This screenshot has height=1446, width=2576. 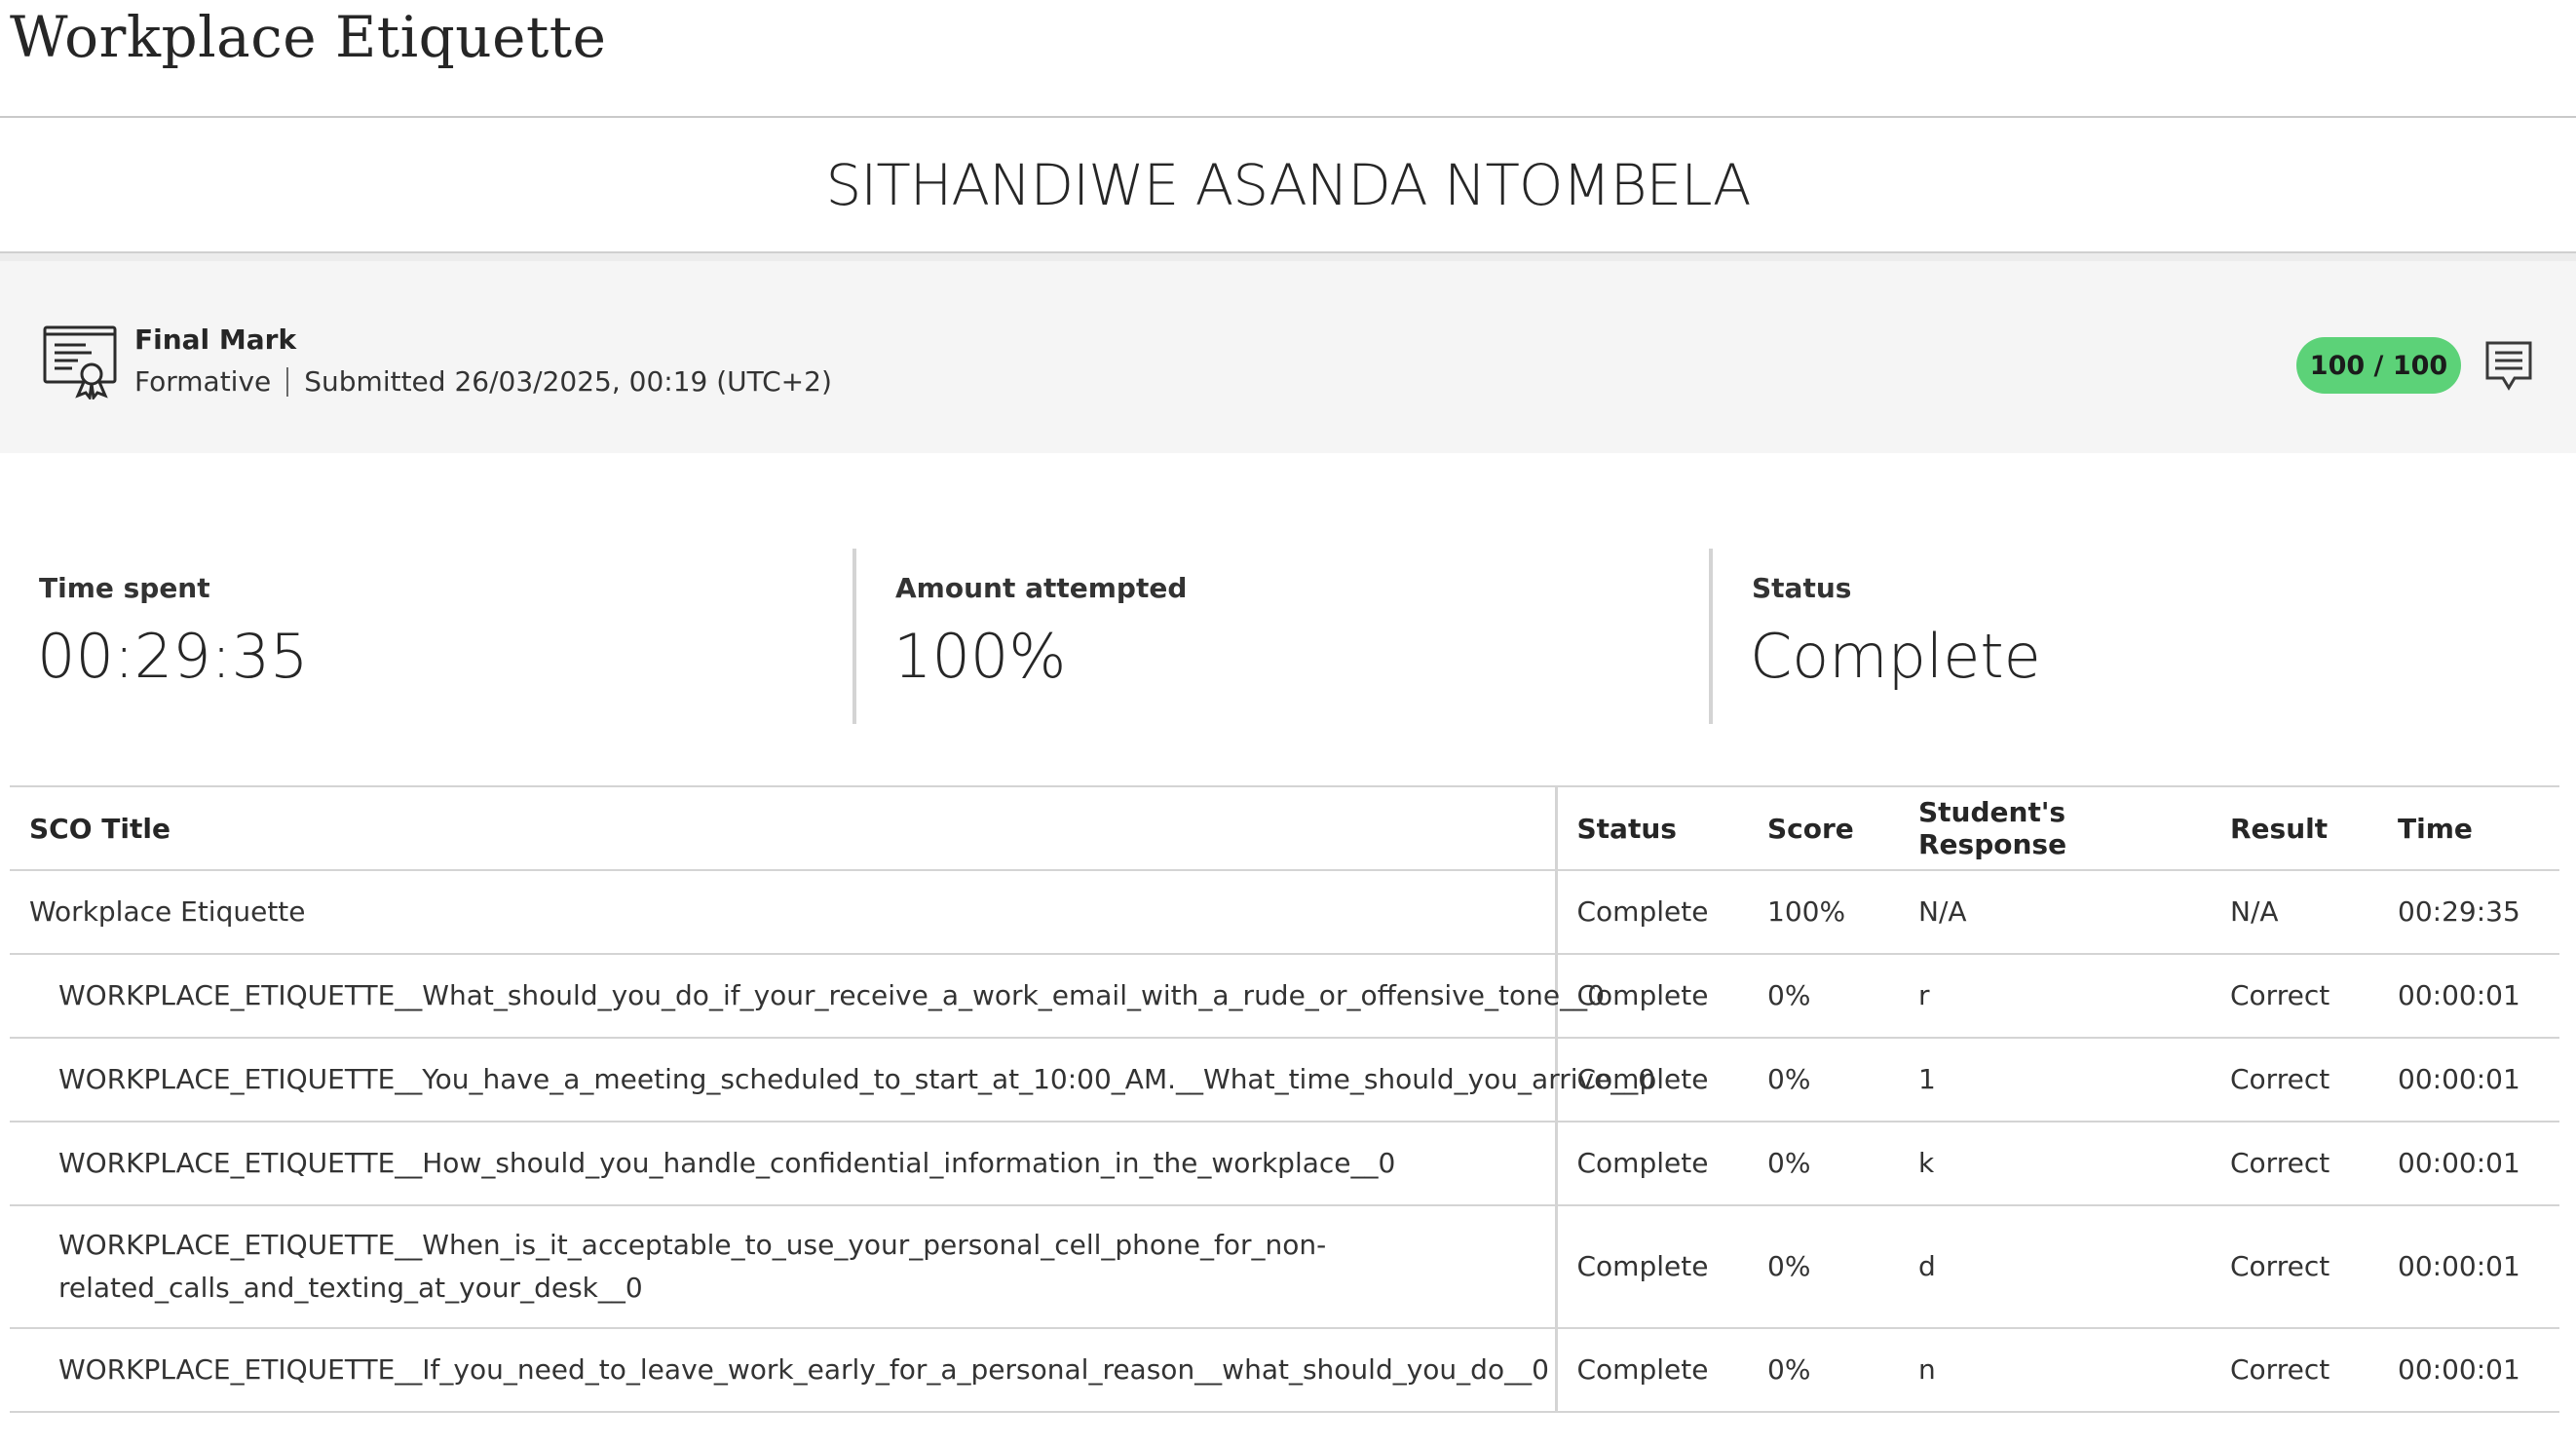 I want to click on column-header-response: Student's Response, so click(x=1992, y=828).